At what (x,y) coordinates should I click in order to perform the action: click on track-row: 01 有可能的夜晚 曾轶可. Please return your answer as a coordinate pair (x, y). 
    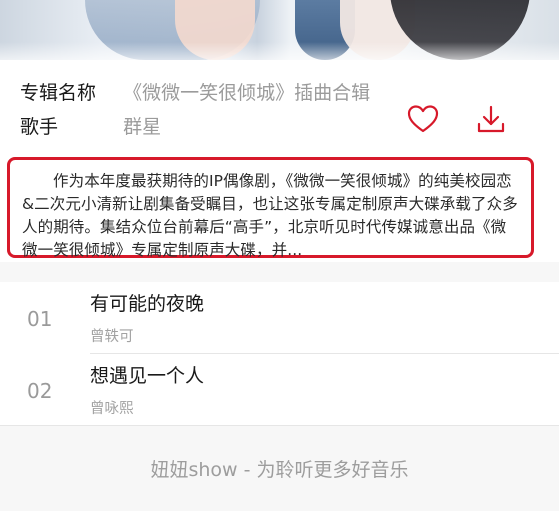
    Looking at the image, I should click on (279, 318).